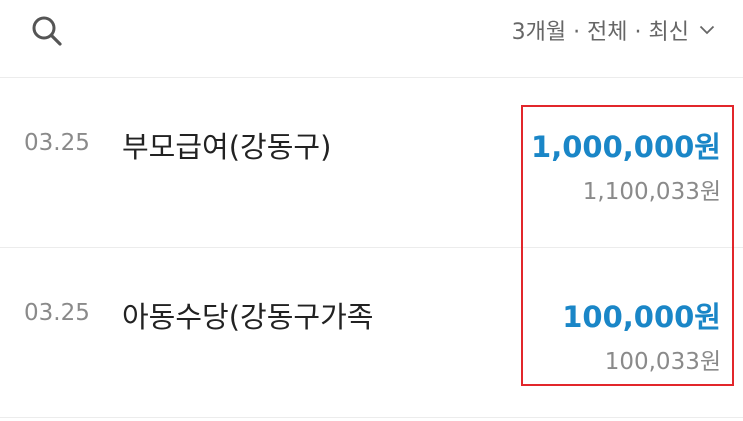 The image size is (743, 421). What do you see at coordinates (227, 147) in the screenshot?
I see `transaction-title: 부모급여(강동구)` at bounding box center [227, 147].